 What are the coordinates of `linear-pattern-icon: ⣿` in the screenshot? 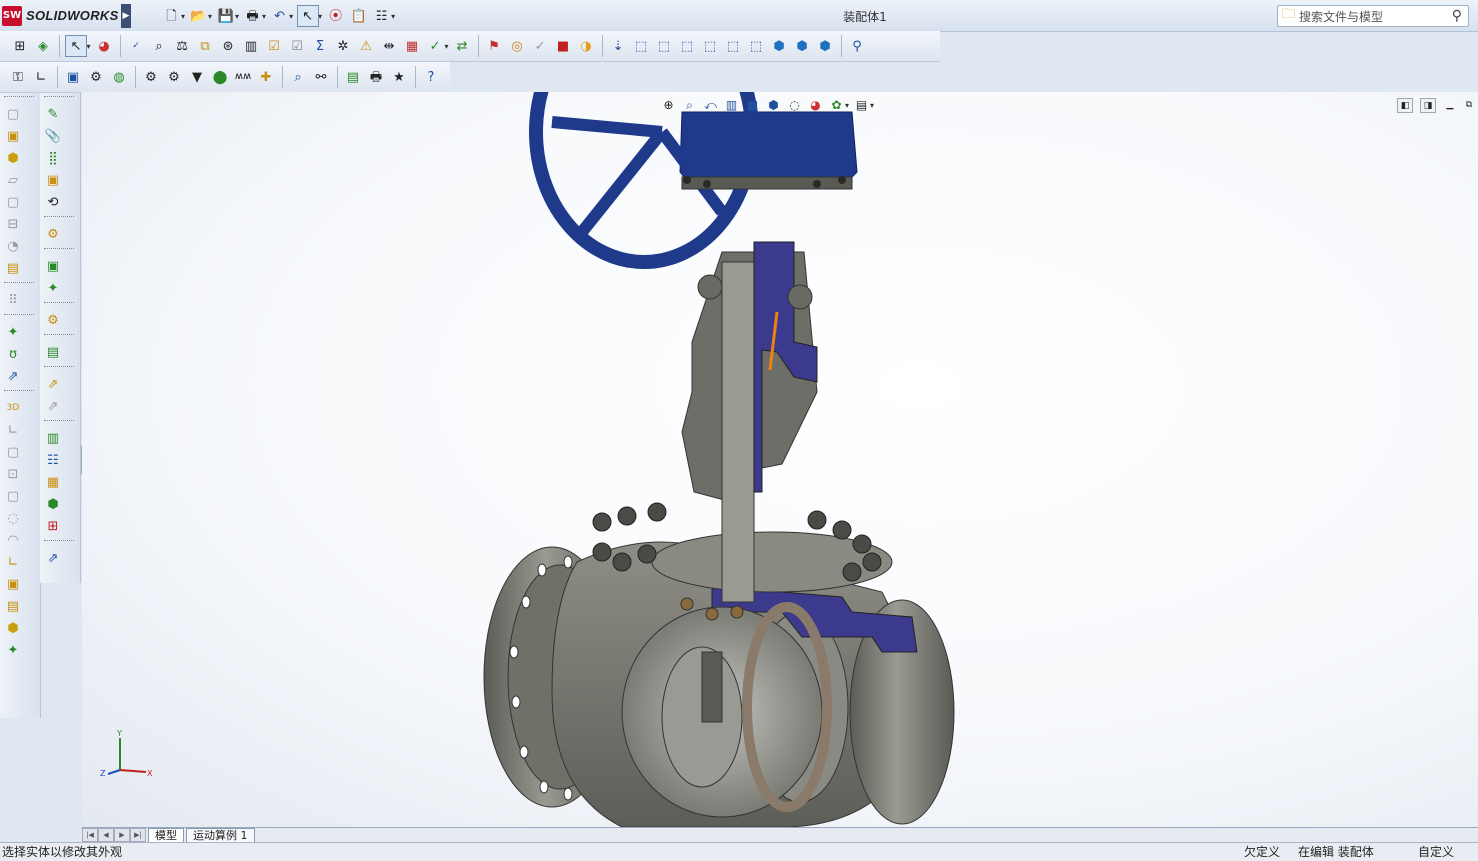 It's located at (53, 158).